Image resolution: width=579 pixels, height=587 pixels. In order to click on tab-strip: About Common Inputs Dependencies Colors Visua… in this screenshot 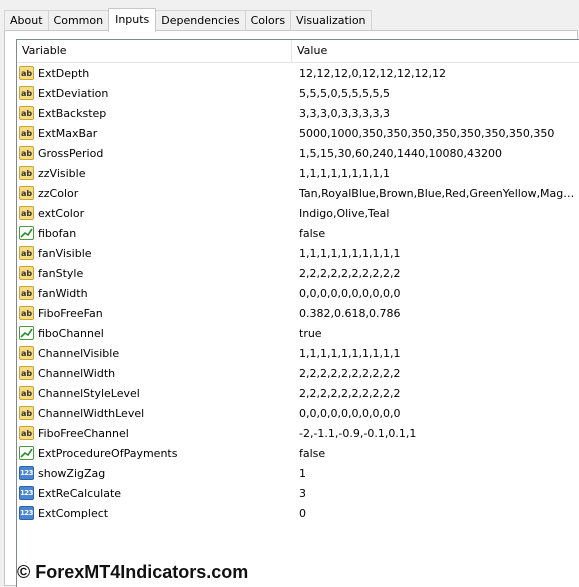, I will do `click(188, 20)`.